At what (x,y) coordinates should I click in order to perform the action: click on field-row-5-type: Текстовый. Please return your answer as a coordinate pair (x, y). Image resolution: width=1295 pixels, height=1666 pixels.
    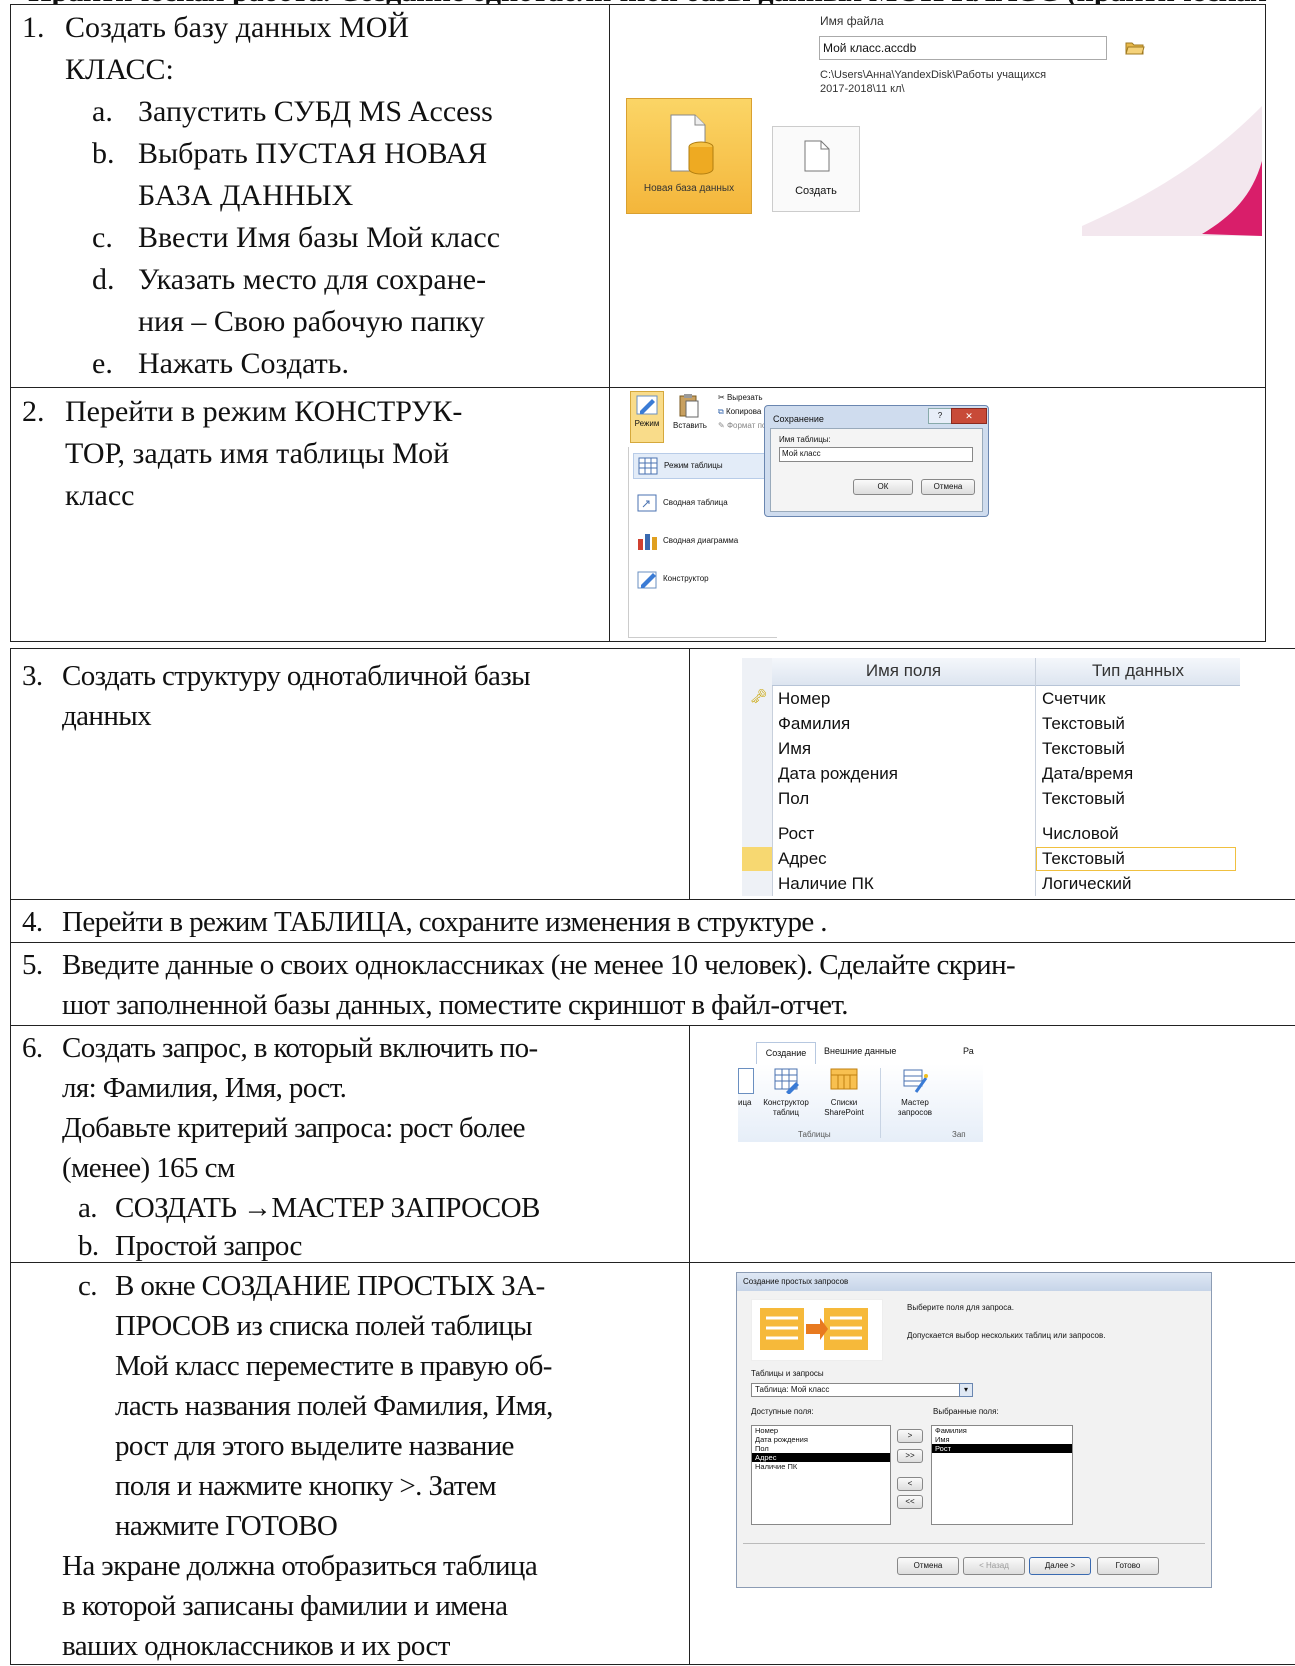
    Looking at the image, I should click on (1083, 799).